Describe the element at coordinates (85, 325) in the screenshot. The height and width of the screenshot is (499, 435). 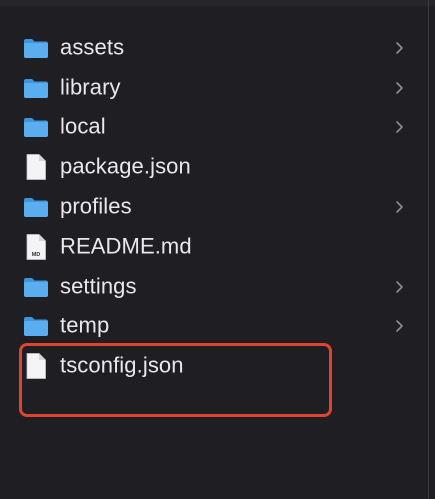
I see `item-label: temp` at that location.